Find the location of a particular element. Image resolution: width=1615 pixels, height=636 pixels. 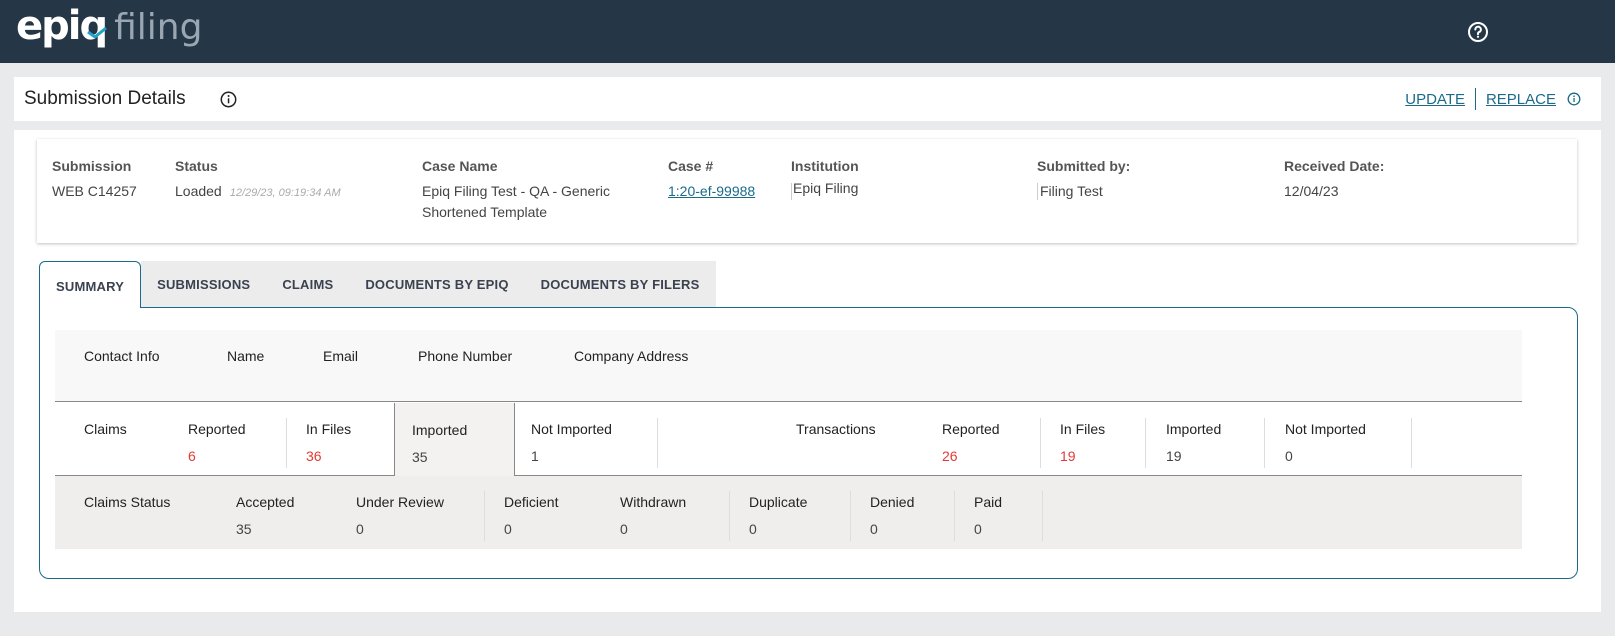

transactions-reported-value: 26 is located at coordinates (950, 456).